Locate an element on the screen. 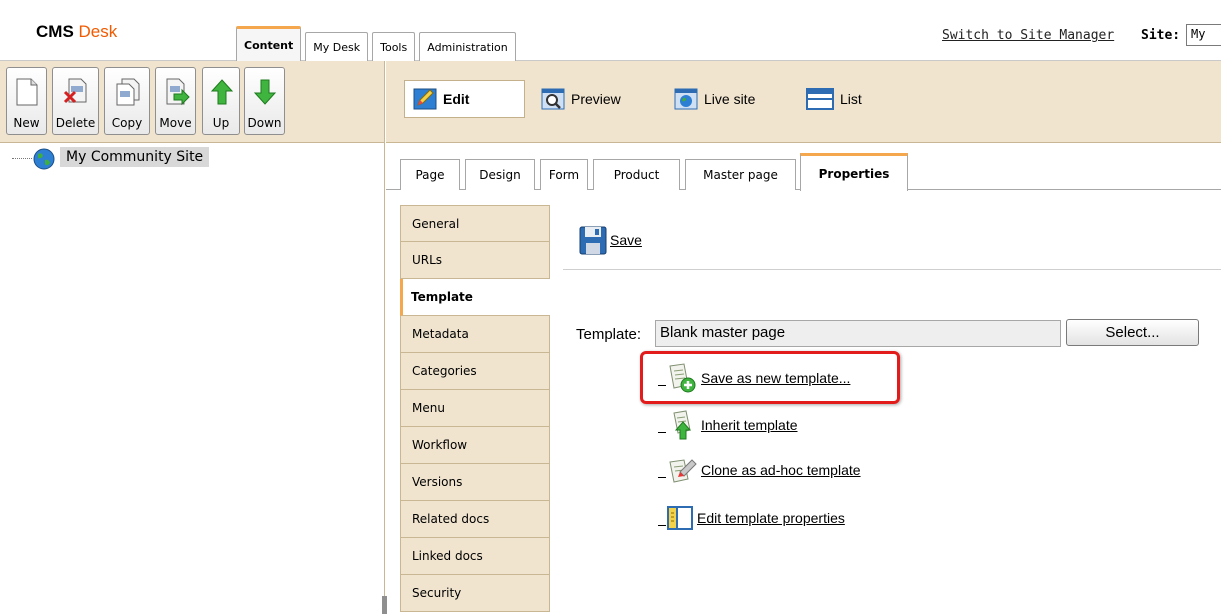 The height and width of the screenshot is (614, 1221). list-icon is located at coordinates (820, 99).